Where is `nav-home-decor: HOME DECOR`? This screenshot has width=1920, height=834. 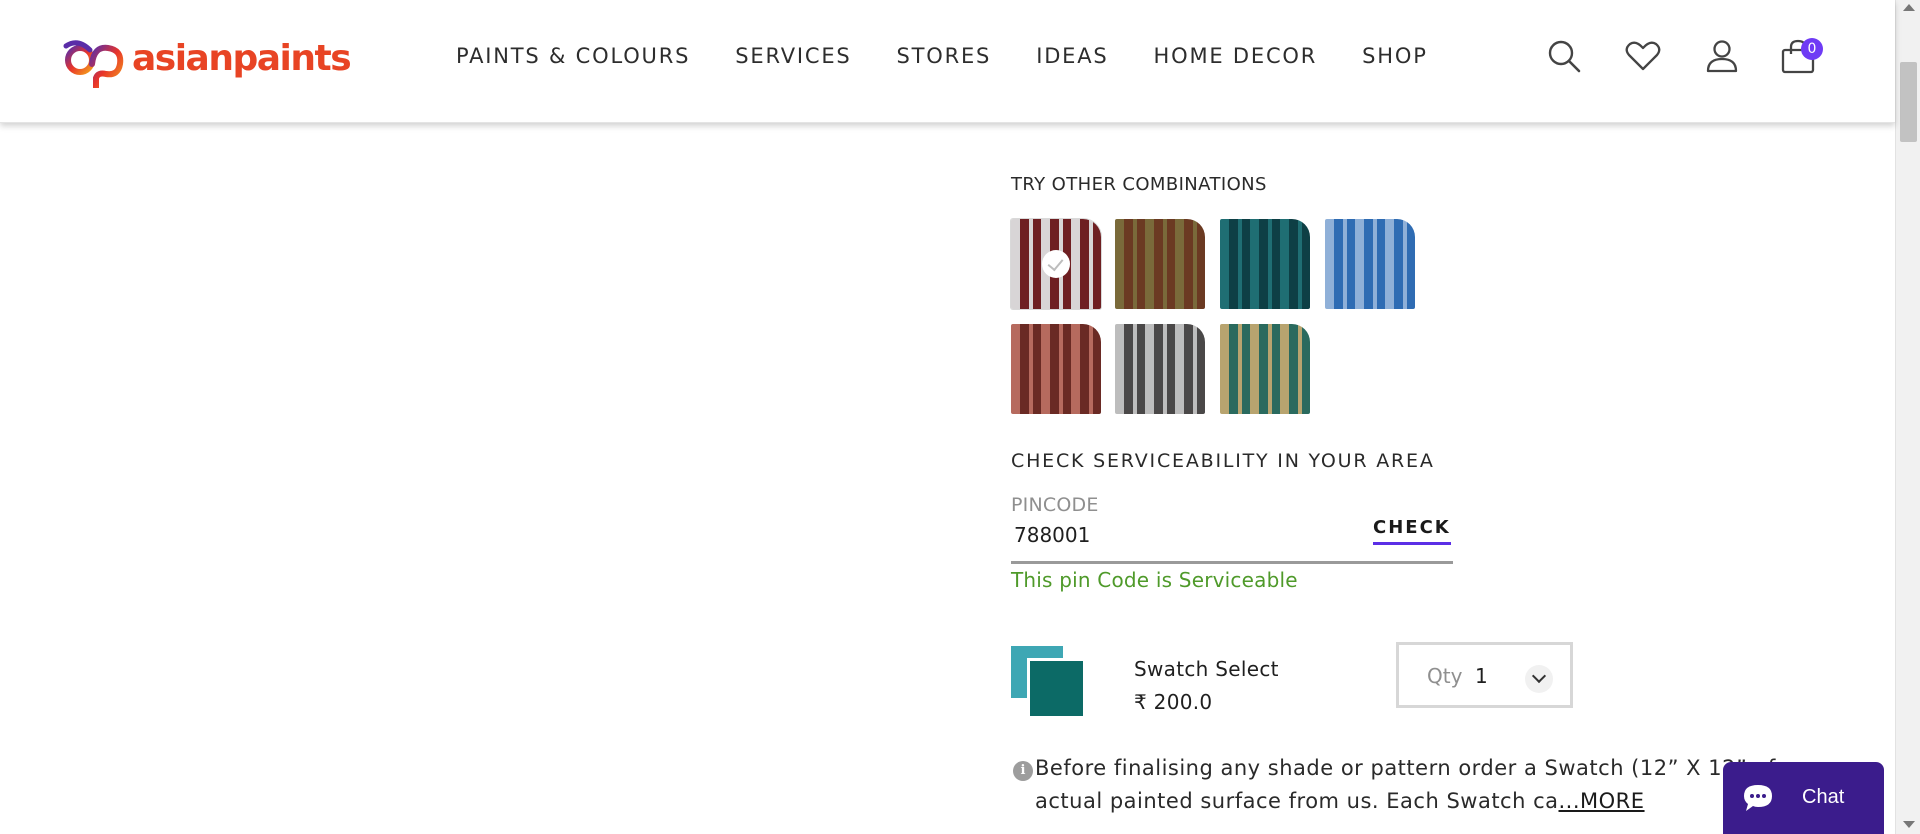 nav-home-decor: HOME DECOR is located at coordinates (1236, 56).